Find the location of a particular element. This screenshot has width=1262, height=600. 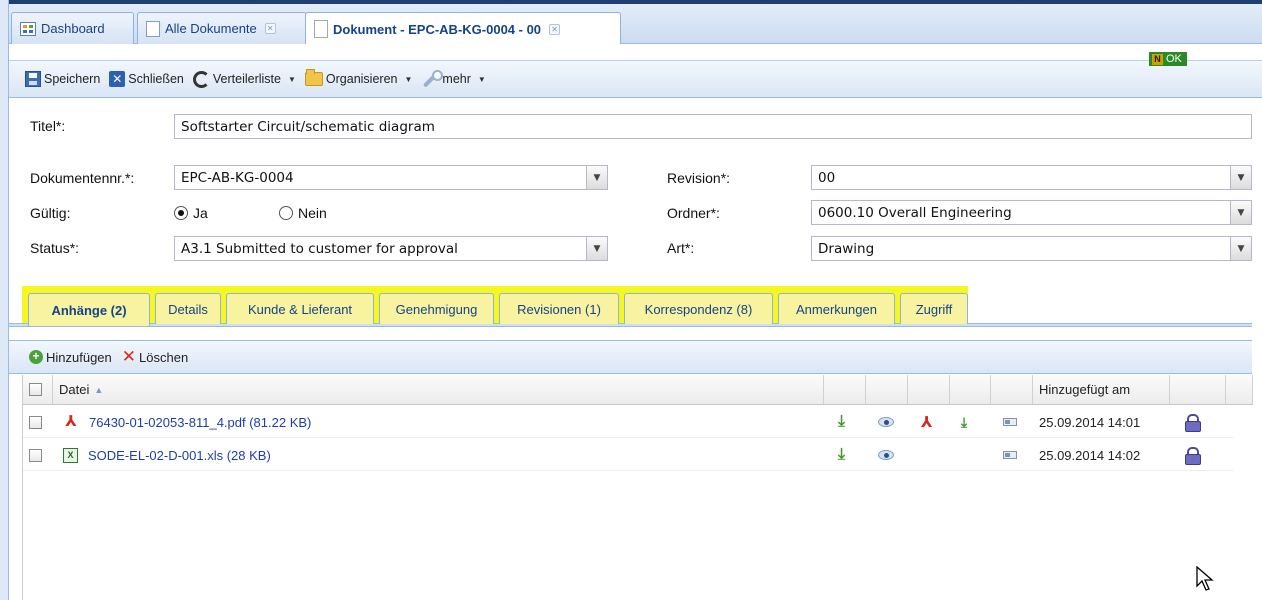

delete-attachment-button: ✕ Löschen is located at coordinates (155, 356).